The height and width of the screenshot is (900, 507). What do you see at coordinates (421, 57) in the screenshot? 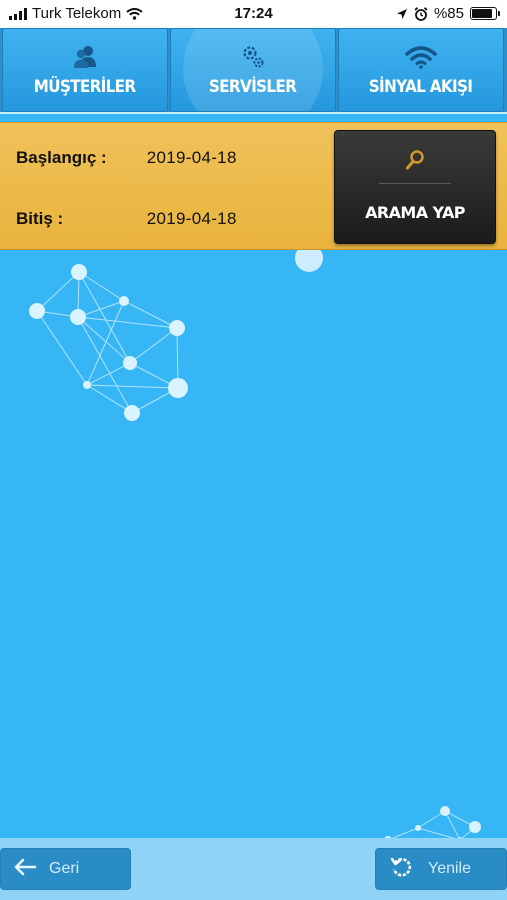
I see `wifi-icon` at bounding box center [421, 57].